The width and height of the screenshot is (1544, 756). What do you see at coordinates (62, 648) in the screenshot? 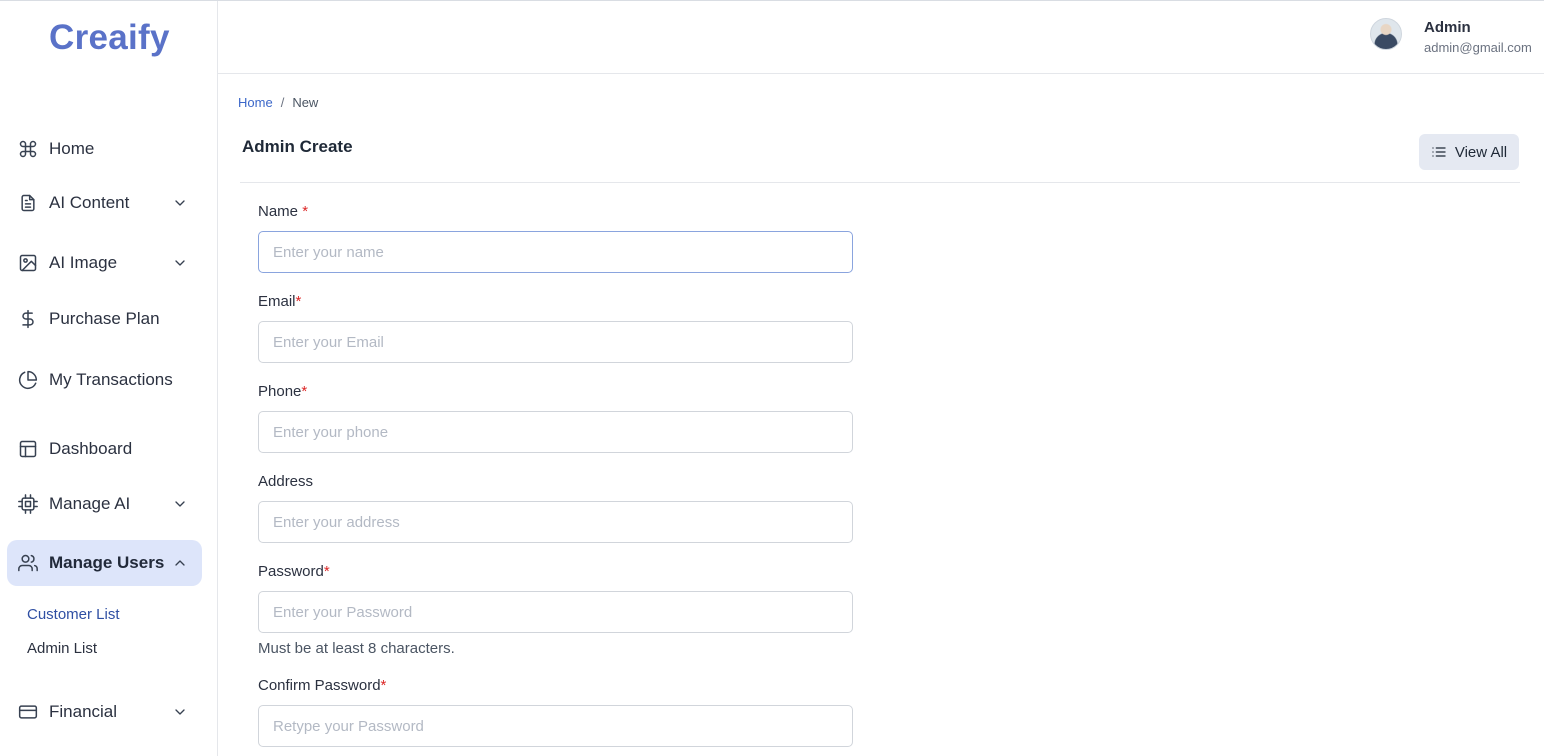
I see `submenu-item-admin-list: Admin List` at bounding box center [62, 648].